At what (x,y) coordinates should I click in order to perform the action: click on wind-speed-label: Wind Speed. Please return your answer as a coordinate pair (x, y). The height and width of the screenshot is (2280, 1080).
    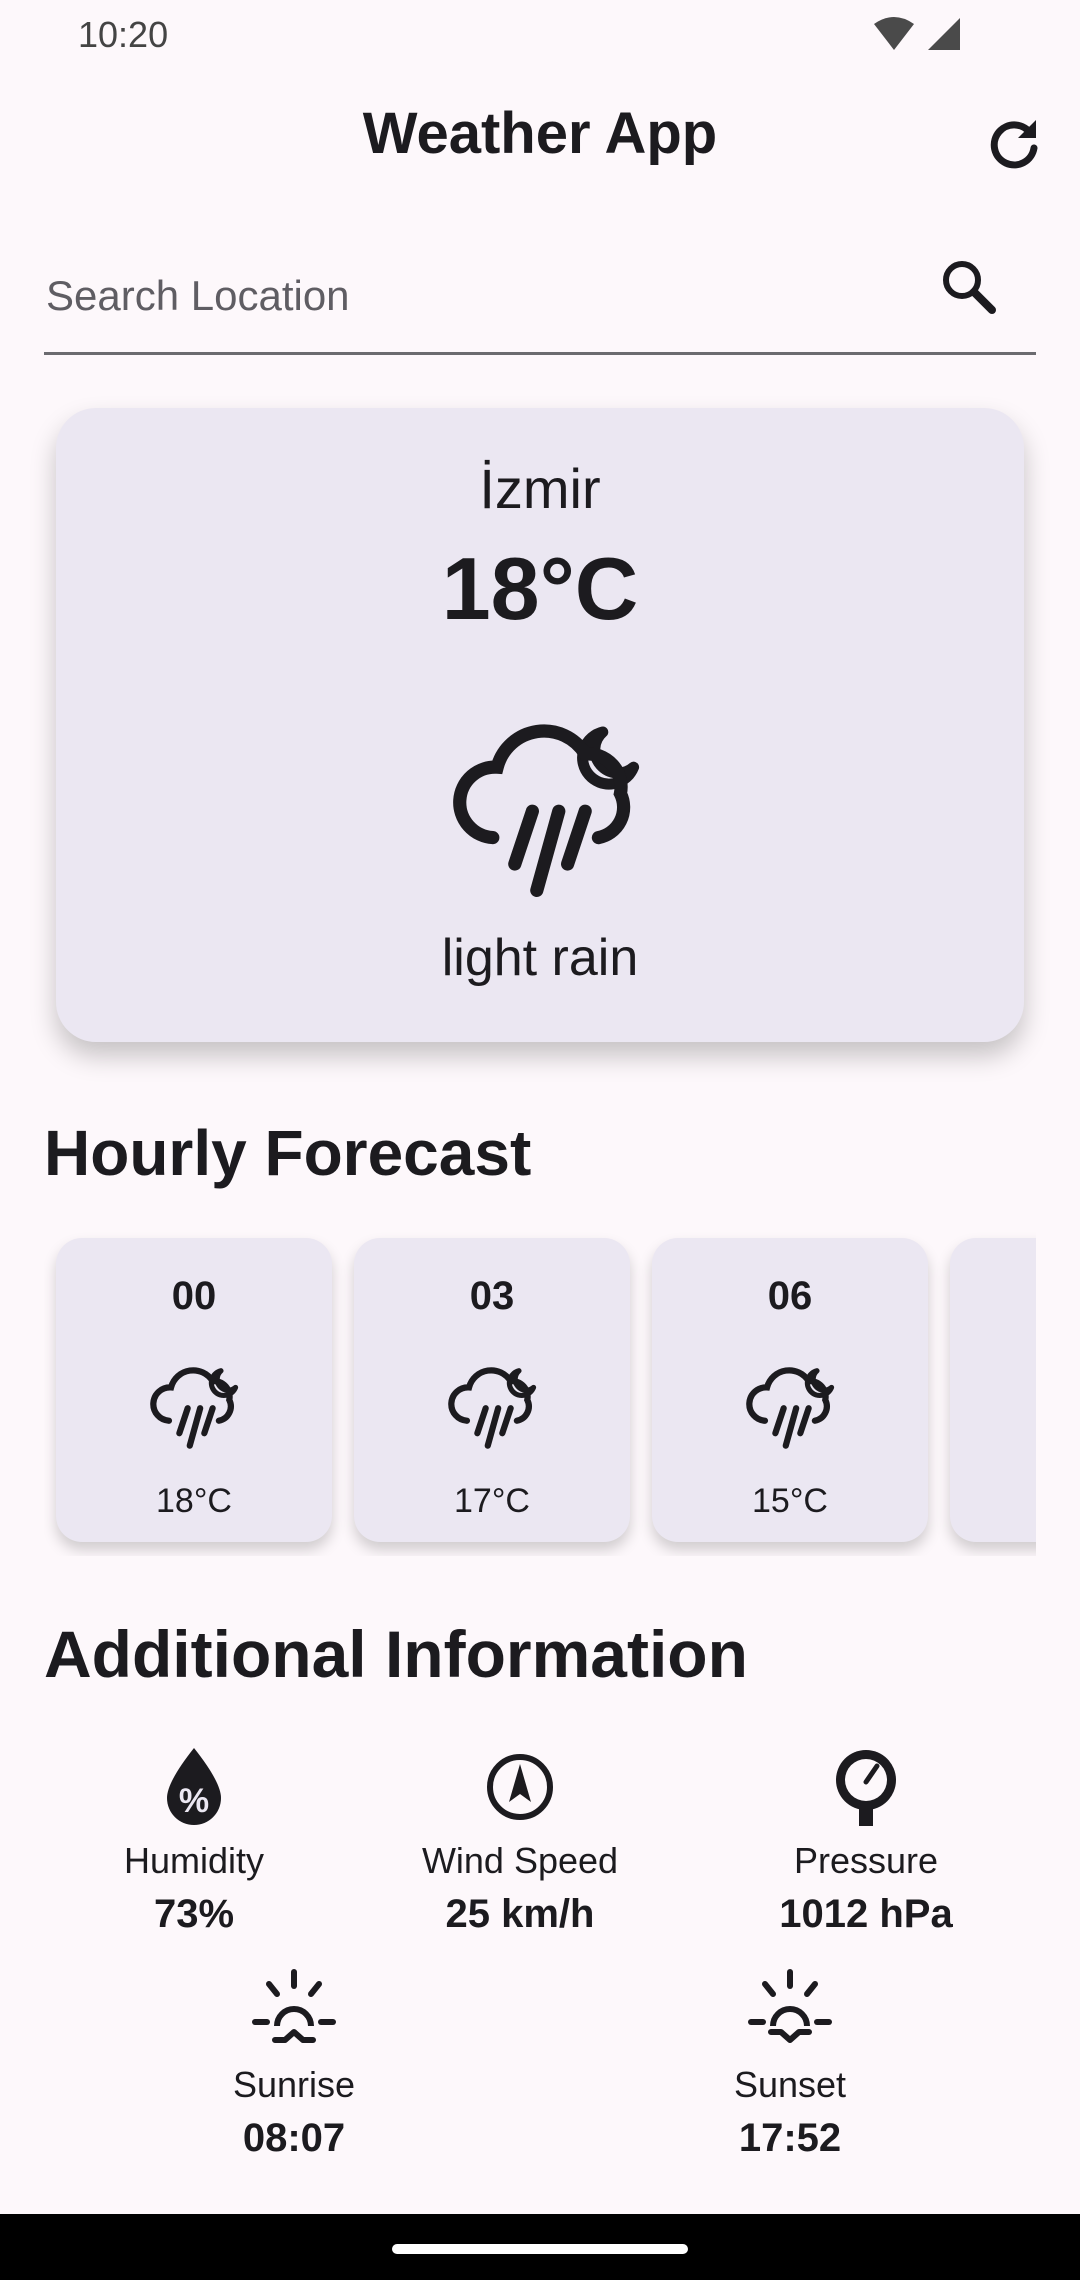
    Looking at the image, I should click on (520, 1860).